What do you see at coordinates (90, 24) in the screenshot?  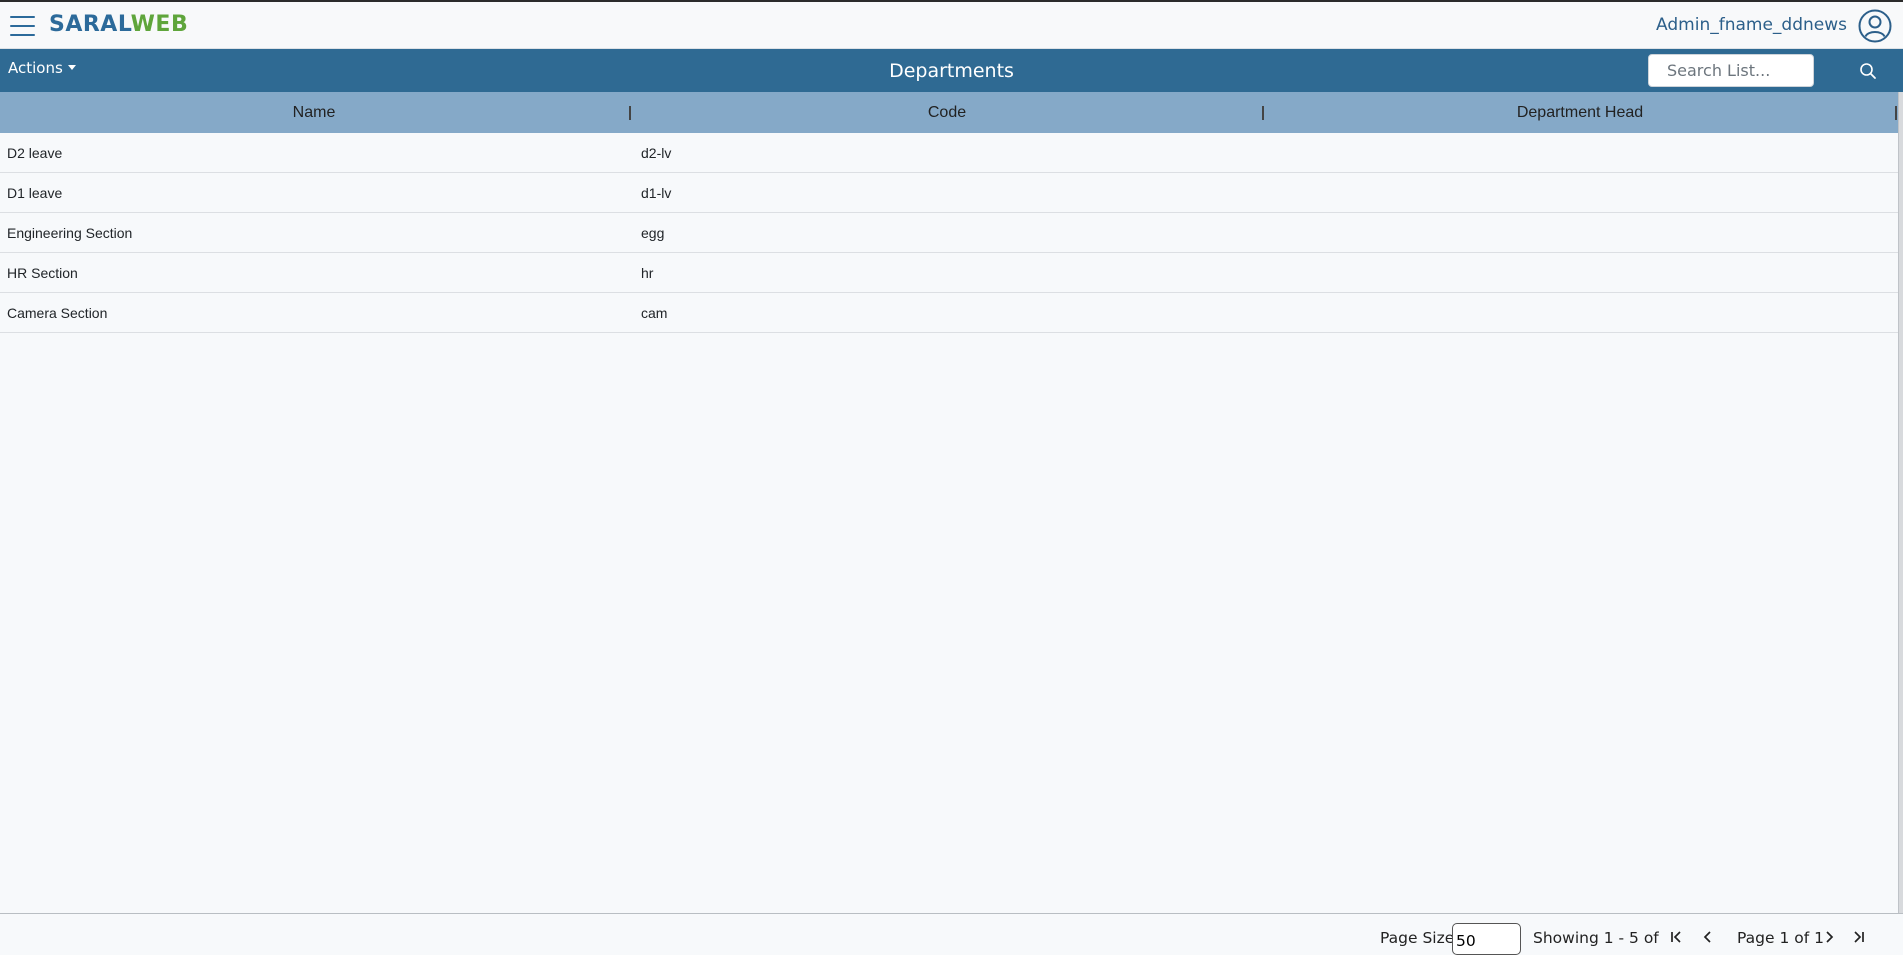 I see `brand-text-saral: SARAL` at bounding box center [90, 24].